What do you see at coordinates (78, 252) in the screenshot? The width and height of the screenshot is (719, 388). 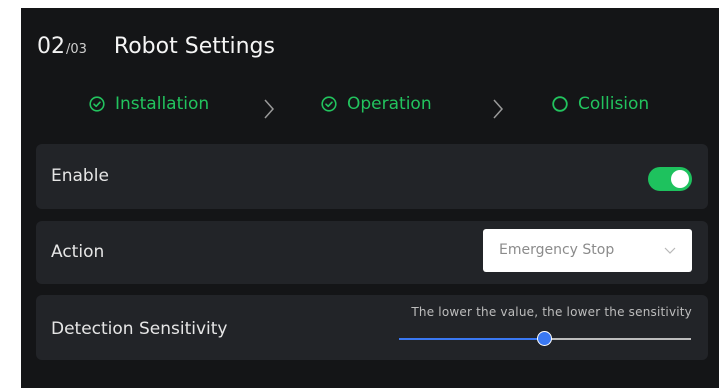 I see `action-label: Action` at bounding box center [78, 252].